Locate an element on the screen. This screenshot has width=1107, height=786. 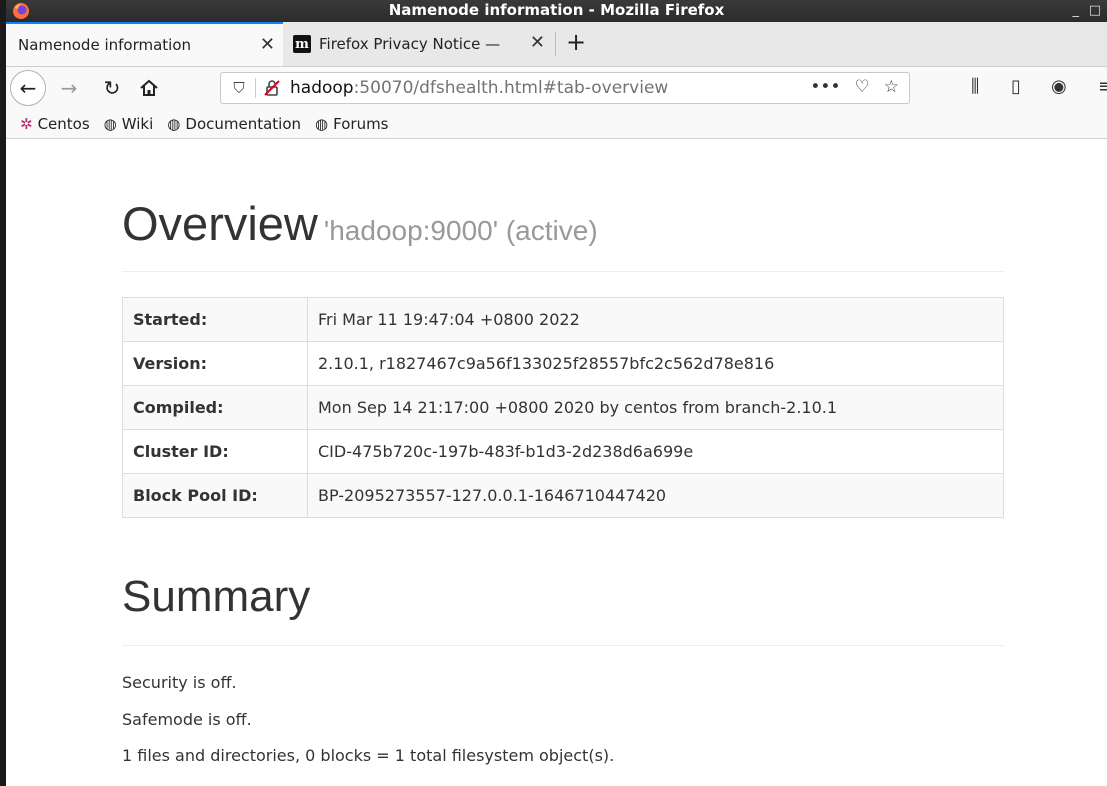
reload-icon: ↻ is located at coordinates (112, 88).